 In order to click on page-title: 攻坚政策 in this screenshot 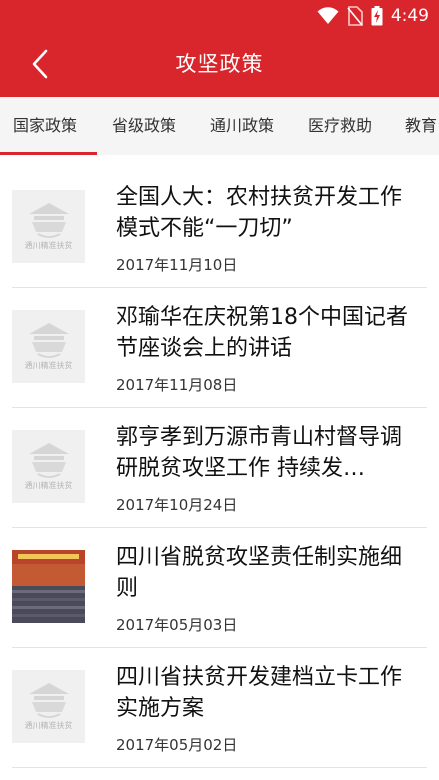, I will do `click(219, 64)`.